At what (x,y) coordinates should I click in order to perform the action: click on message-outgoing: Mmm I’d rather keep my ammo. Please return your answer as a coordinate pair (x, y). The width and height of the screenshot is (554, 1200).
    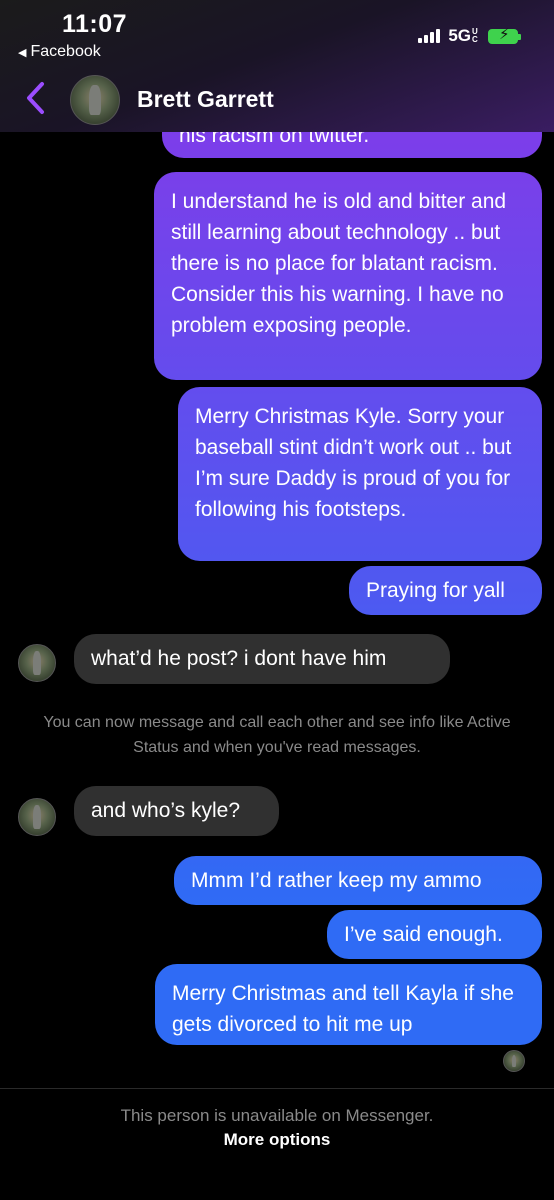
    Looking at the image, I should click on (358, 880).